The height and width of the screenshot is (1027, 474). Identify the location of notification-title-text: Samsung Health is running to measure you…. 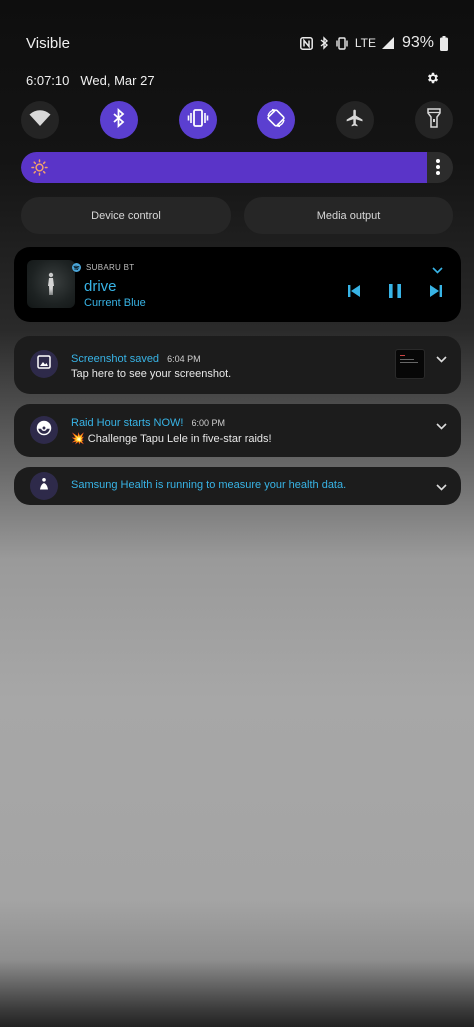
(209, 485).